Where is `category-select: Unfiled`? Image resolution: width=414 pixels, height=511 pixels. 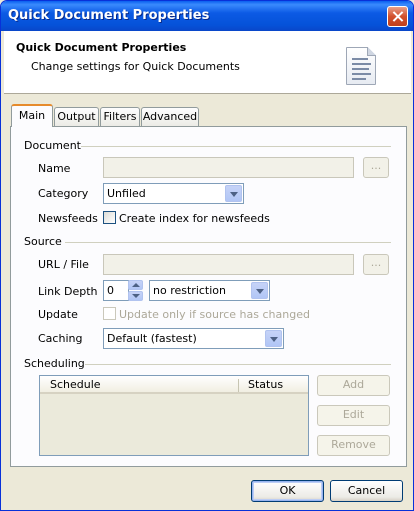
category-select: Unfiled is located at coordinates (173, 193).